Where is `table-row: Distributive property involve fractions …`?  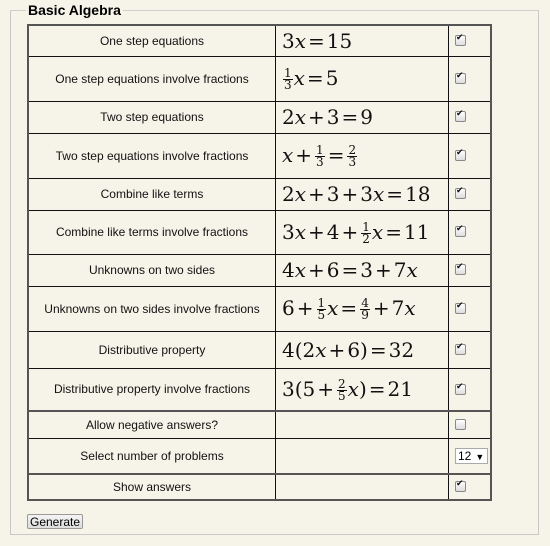
table-row: Distributive property involve fractions … is located at coordinates (259, 389).